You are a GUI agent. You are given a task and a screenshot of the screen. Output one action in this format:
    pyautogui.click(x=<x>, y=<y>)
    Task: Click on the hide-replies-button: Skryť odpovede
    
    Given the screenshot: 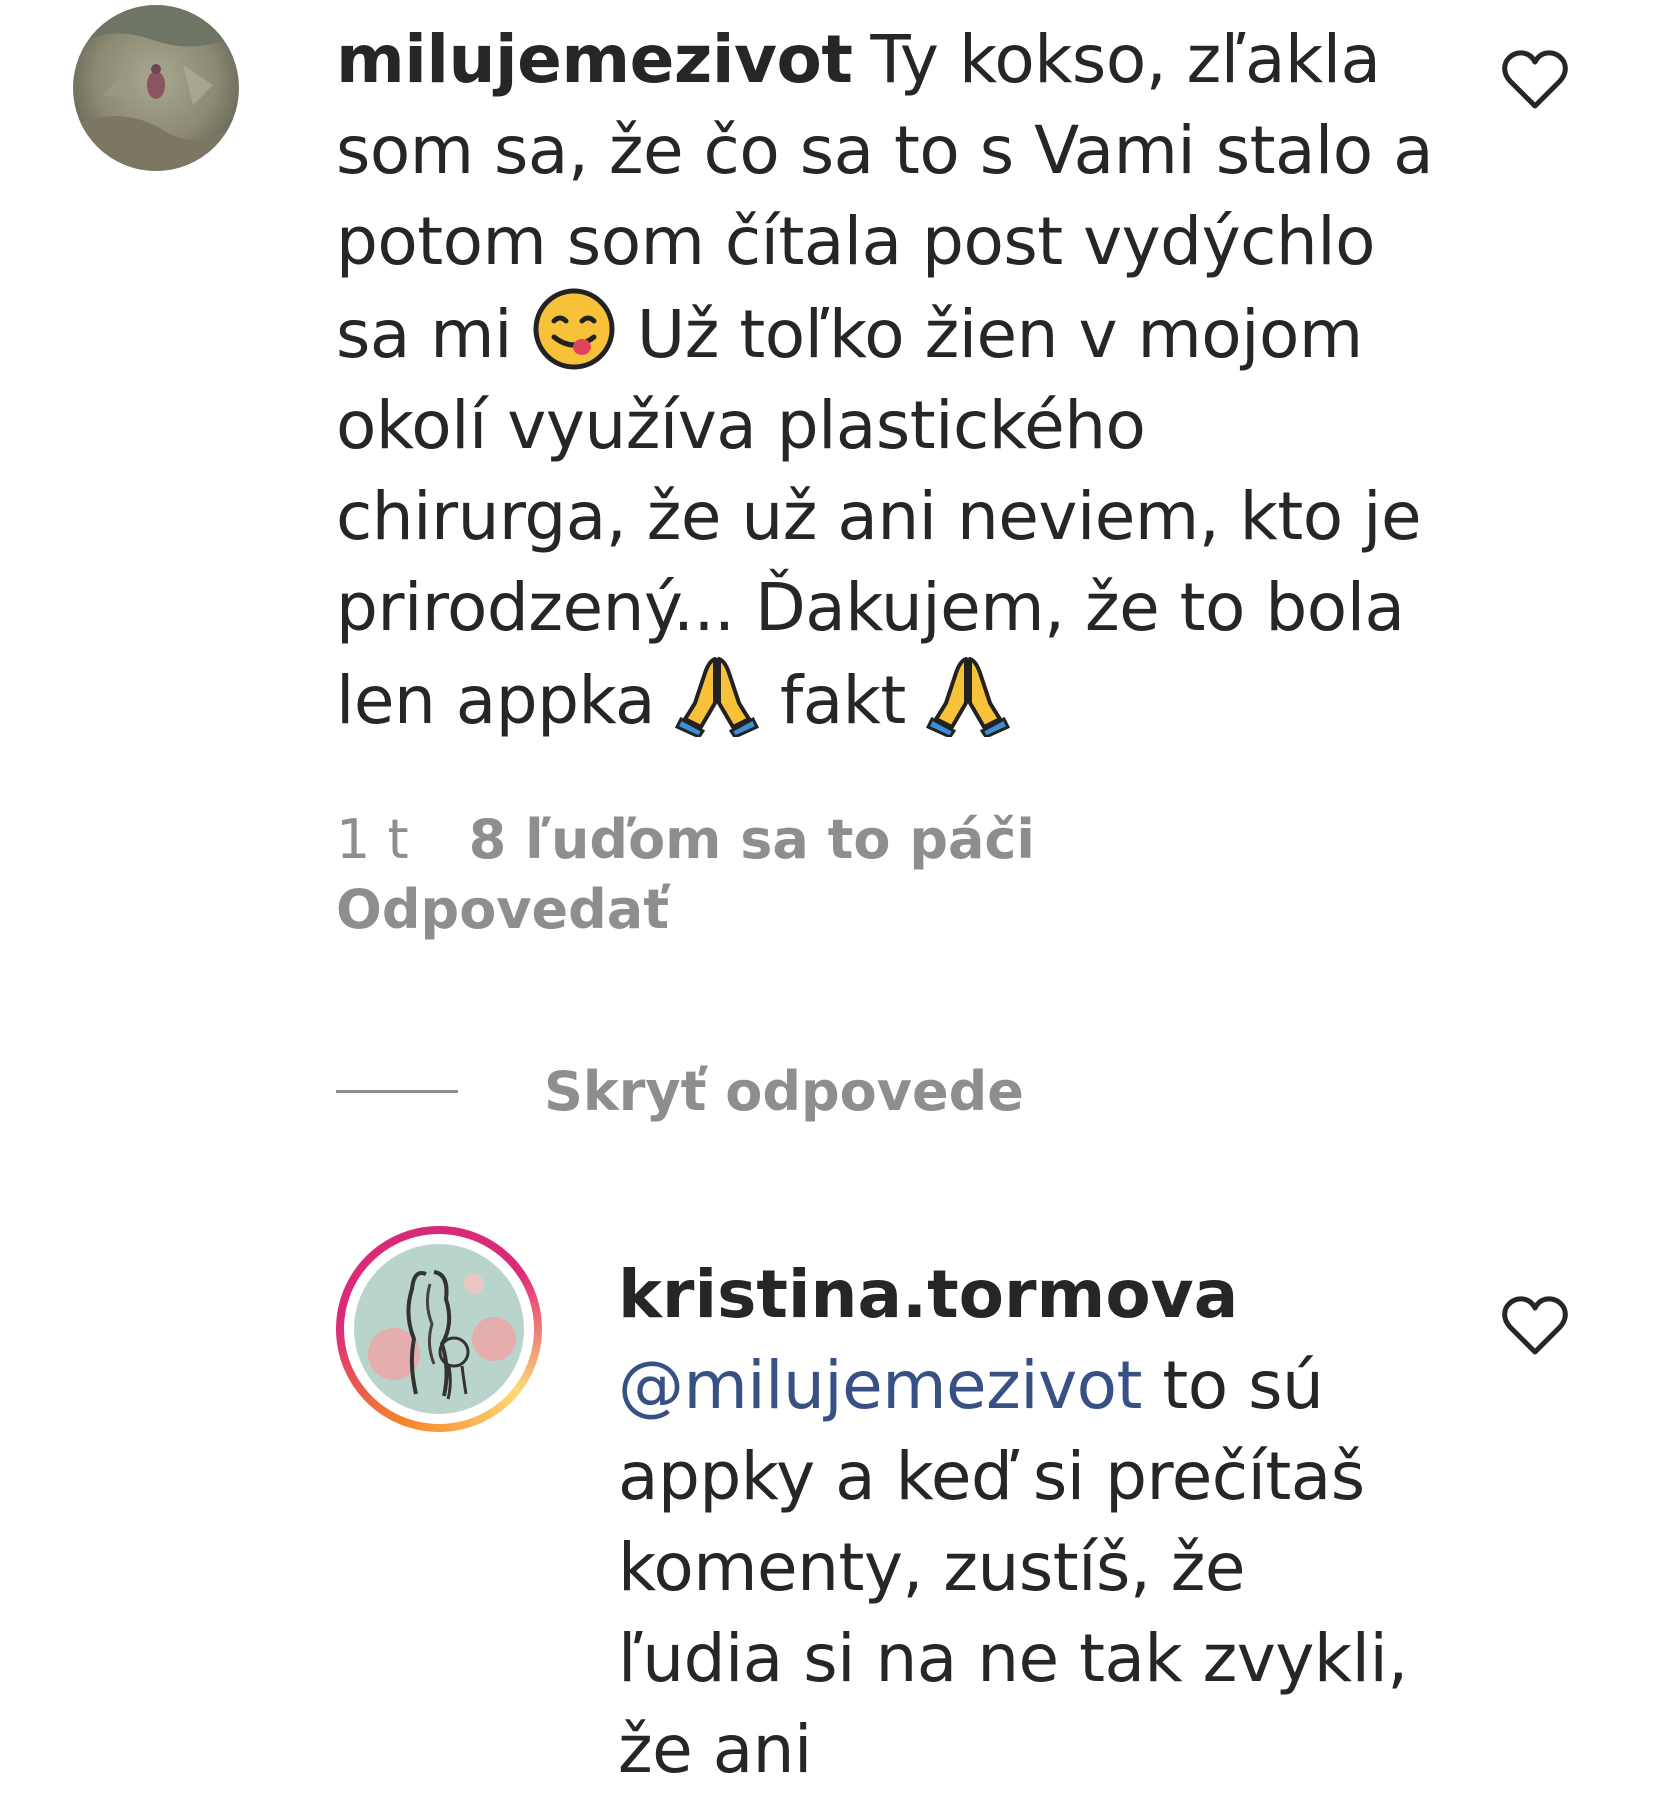 What is the action you would take?
    pyautogui.click(x=680, y=1091)
    